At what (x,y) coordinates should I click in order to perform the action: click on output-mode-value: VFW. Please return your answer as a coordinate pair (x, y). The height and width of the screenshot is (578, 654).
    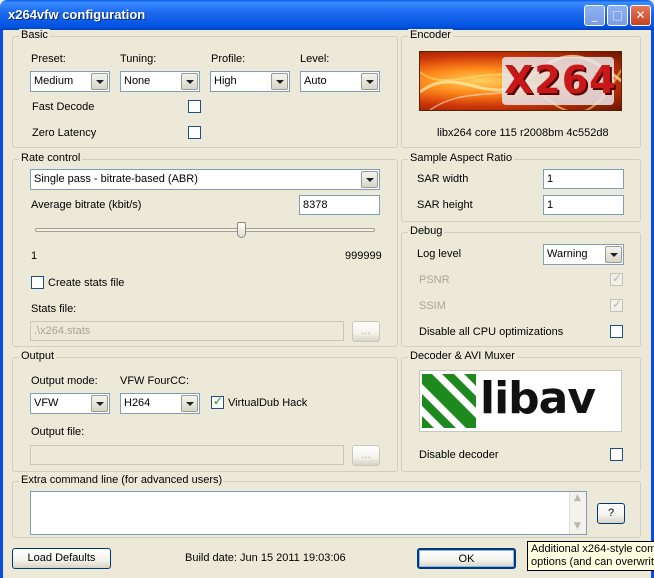
    Looking at the image, I should click on (46, 403).